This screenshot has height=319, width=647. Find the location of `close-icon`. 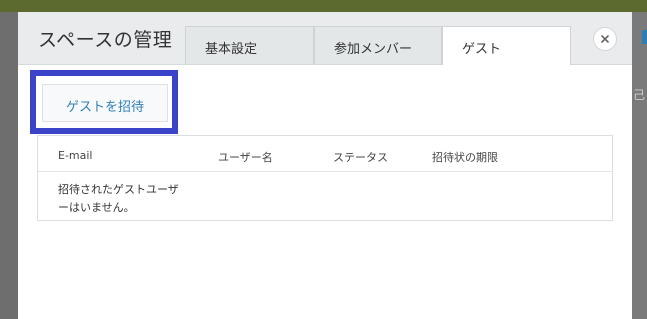

close-icon is located at coordinates (605, 39).